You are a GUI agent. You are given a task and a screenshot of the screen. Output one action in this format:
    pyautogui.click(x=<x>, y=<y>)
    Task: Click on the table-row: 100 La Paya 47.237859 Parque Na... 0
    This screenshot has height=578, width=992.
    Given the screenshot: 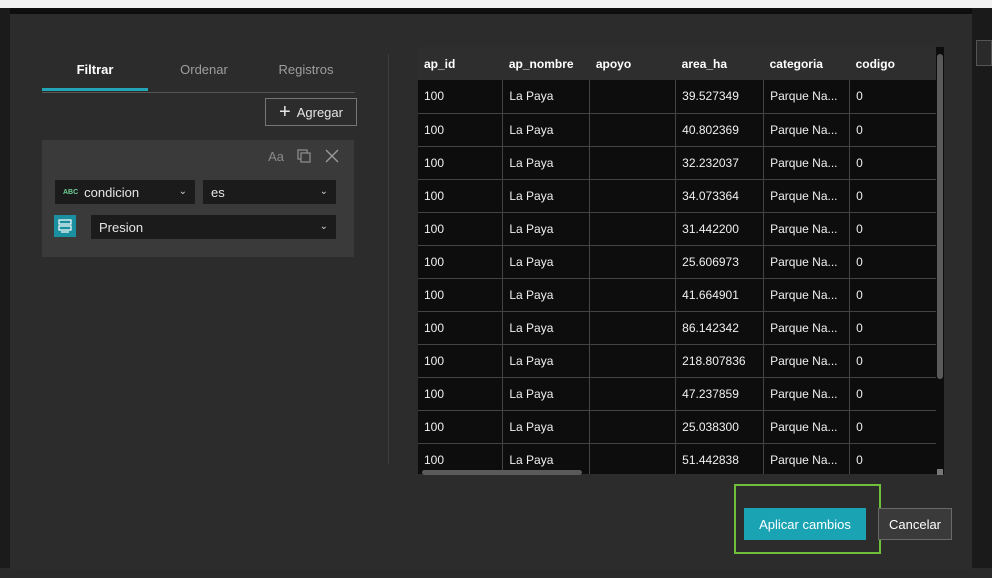 What is the action you would take?
    pyautogui.click(x=680, y=394)
    